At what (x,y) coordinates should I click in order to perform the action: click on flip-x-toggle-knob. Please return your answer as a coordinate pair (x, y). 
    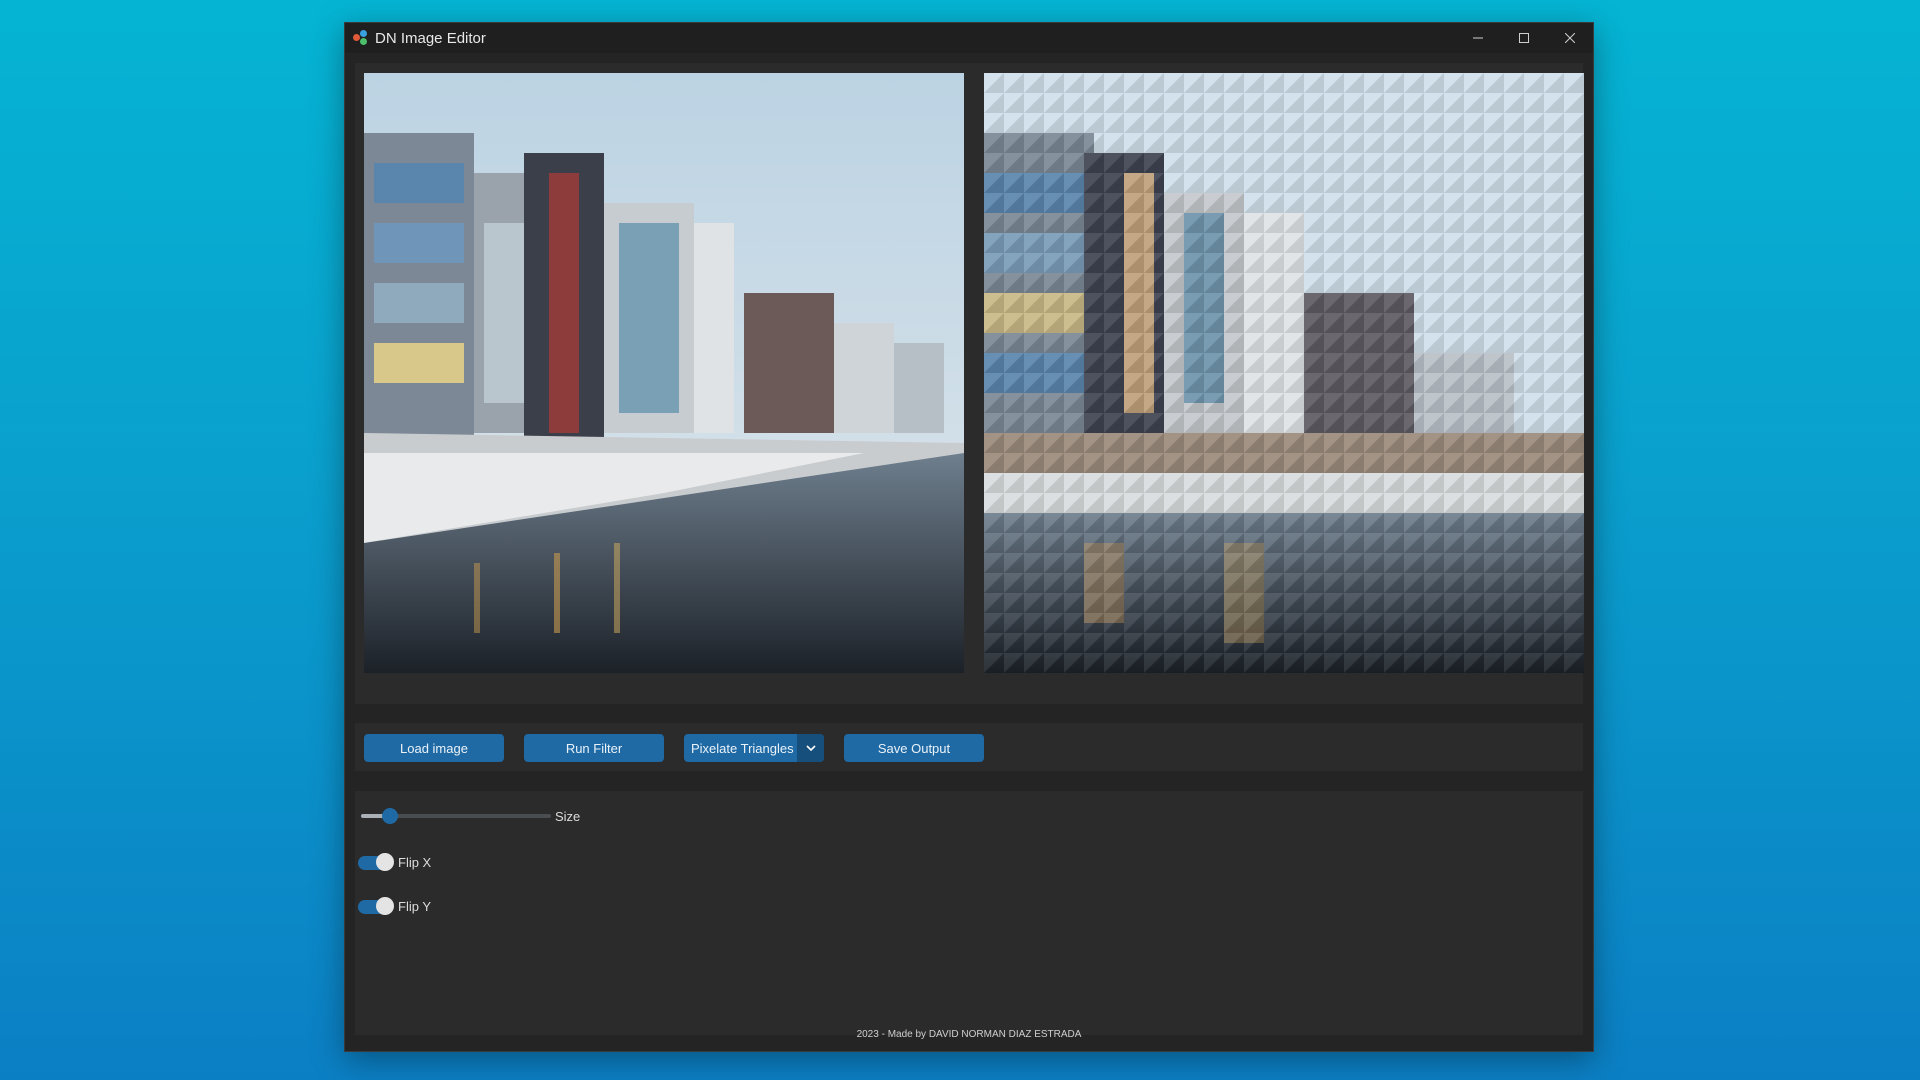
    Looking at the image, I should click on (385, 862).